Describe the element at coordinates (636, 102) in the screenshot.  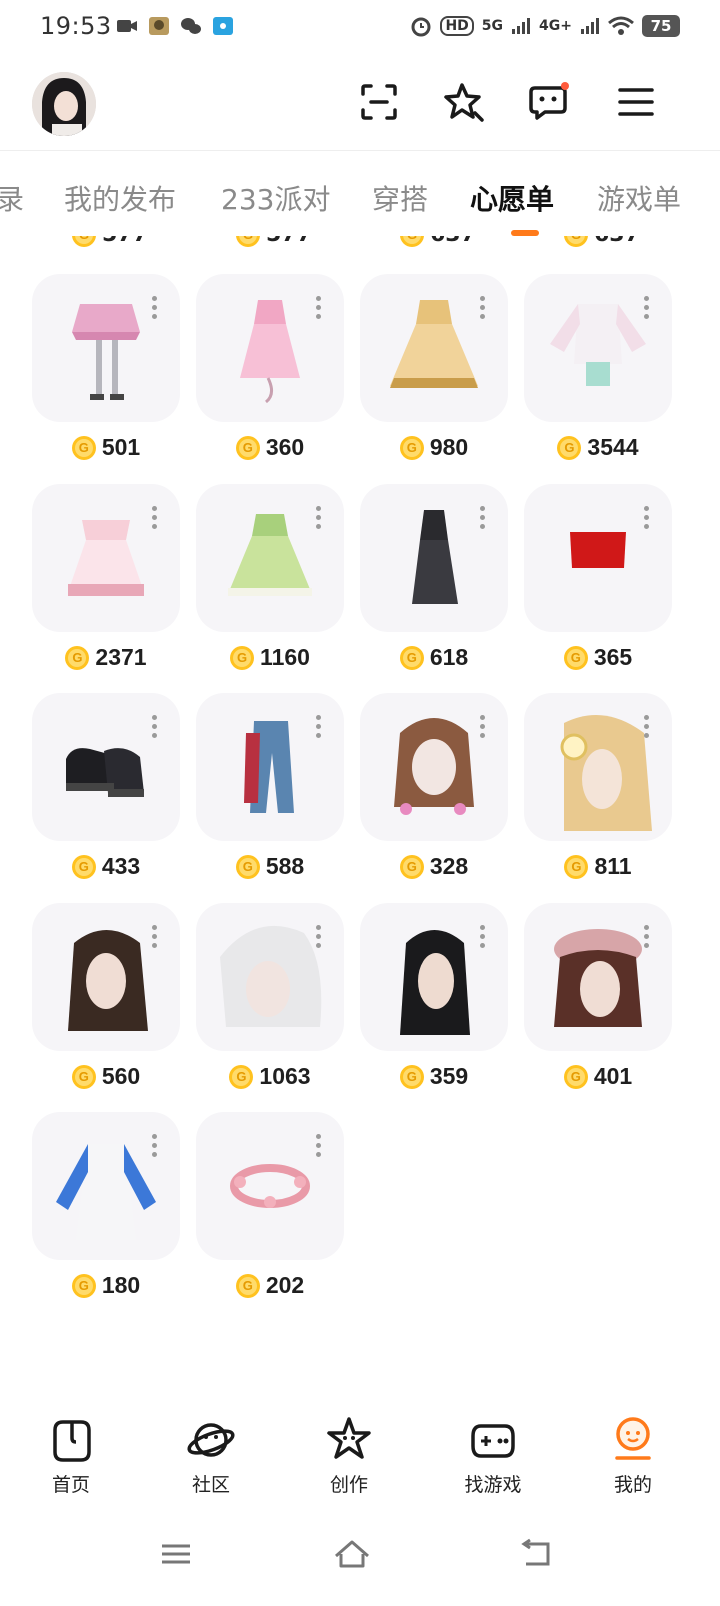
I see `menu-icon` at that location.